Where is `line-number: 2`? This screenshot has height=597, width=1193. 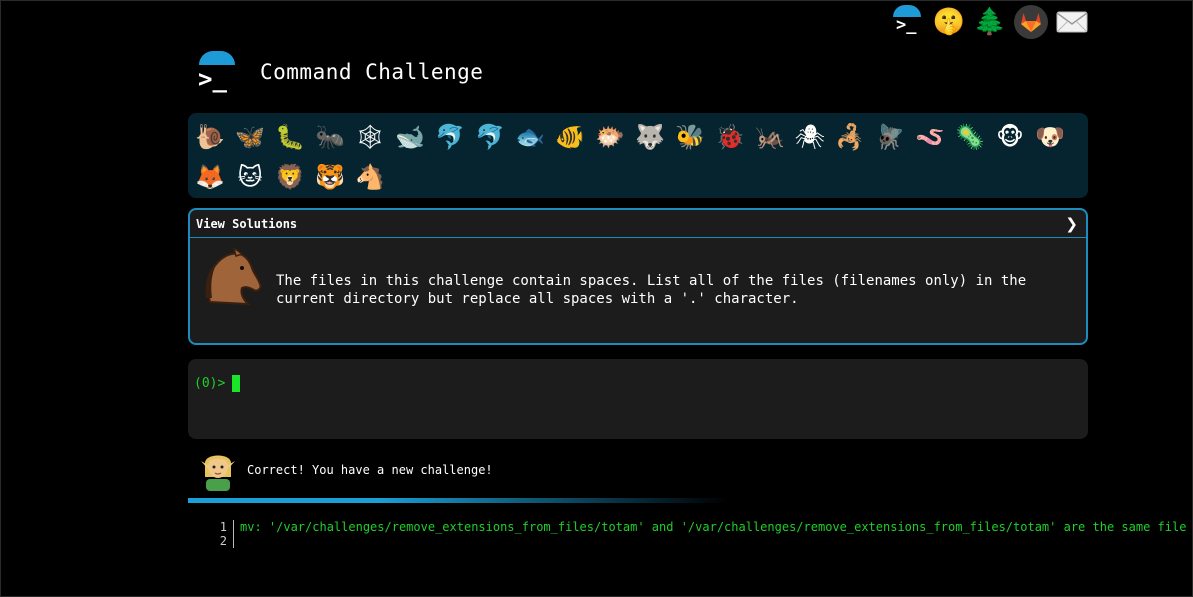 line-number: 2 is located at coordinates (223, 541).